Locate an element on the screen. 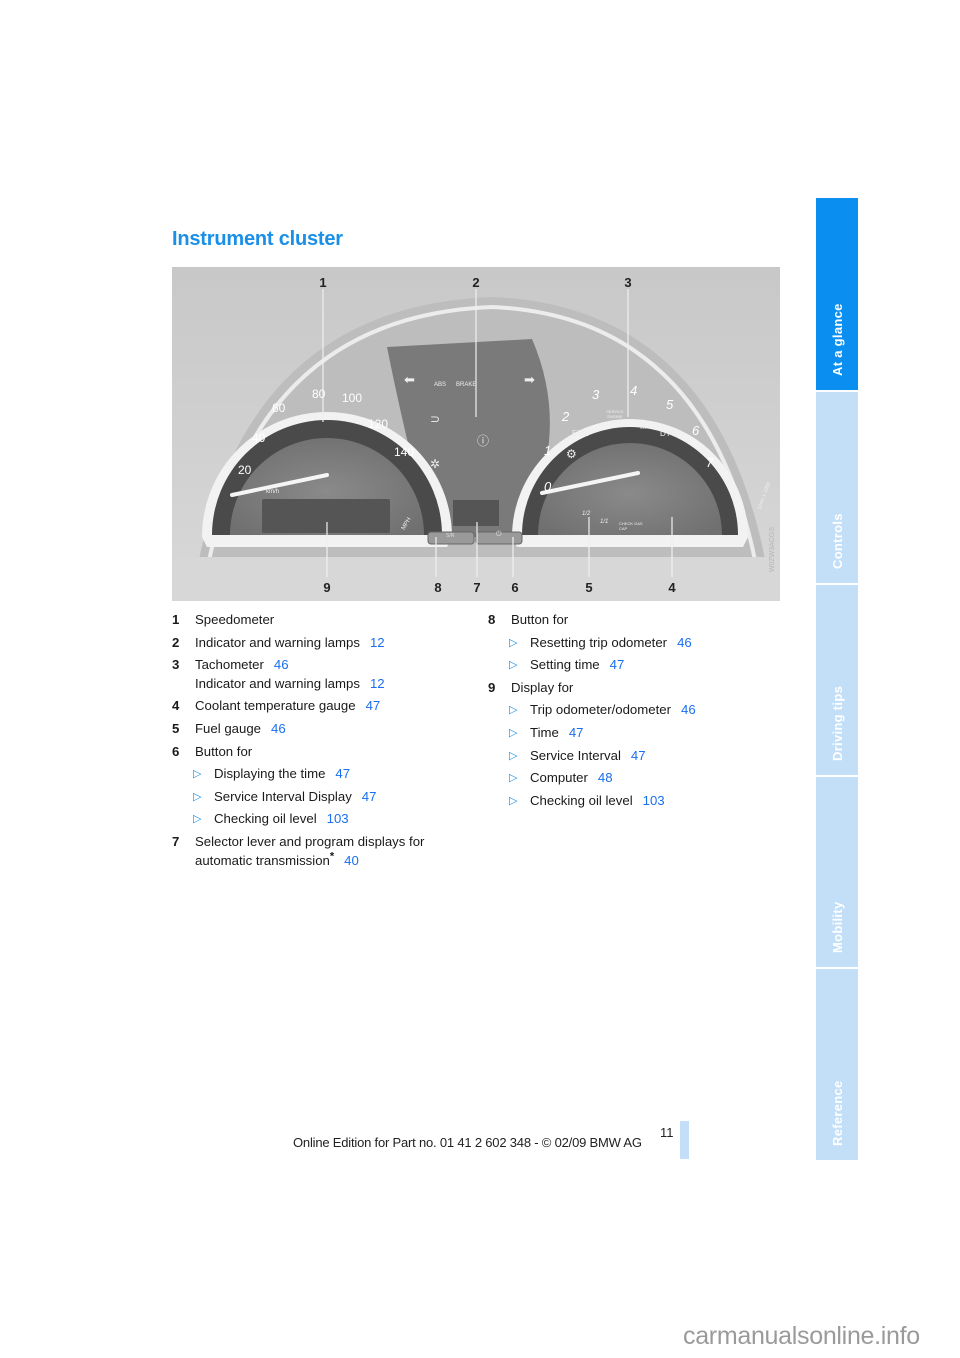  legend-item: 8 Button for is located at coordinates (592, 620).